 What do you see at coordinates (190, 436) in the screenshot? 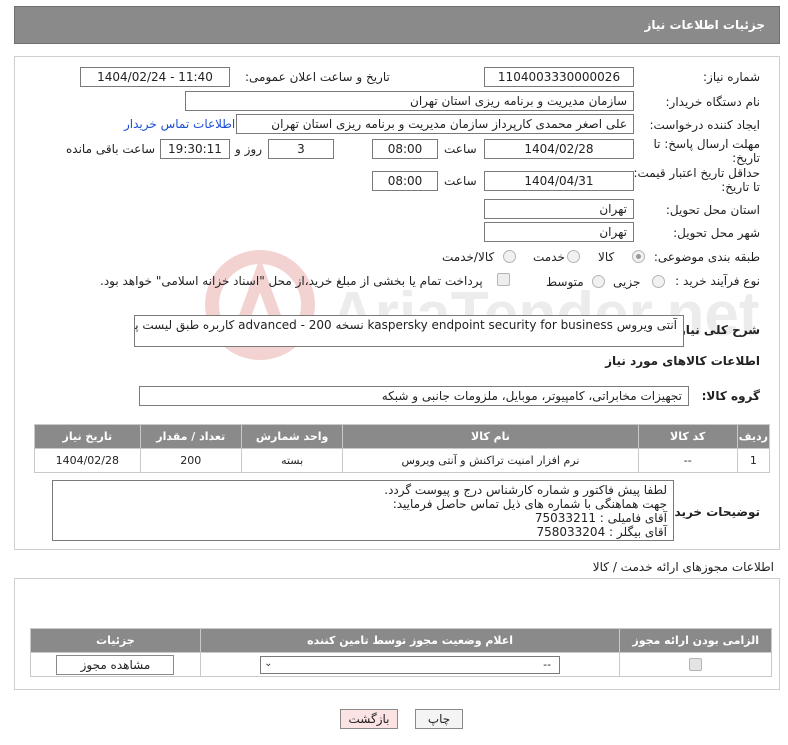
I see `col-quantity: تعداد / مقدار` at bounding box center [190, 436].